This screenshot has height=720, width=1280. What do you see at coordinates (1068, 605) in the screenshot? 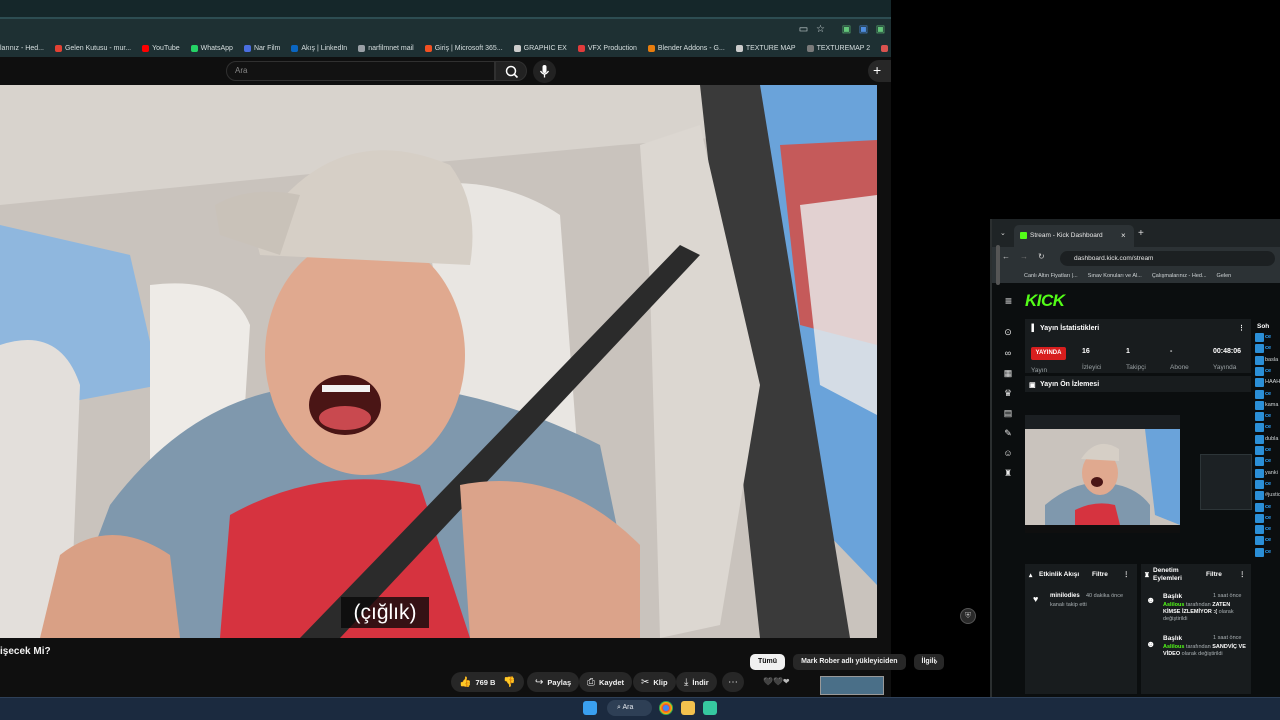
I see `activity-text: kanalı takip etti` at bounding box center [1068, 605].